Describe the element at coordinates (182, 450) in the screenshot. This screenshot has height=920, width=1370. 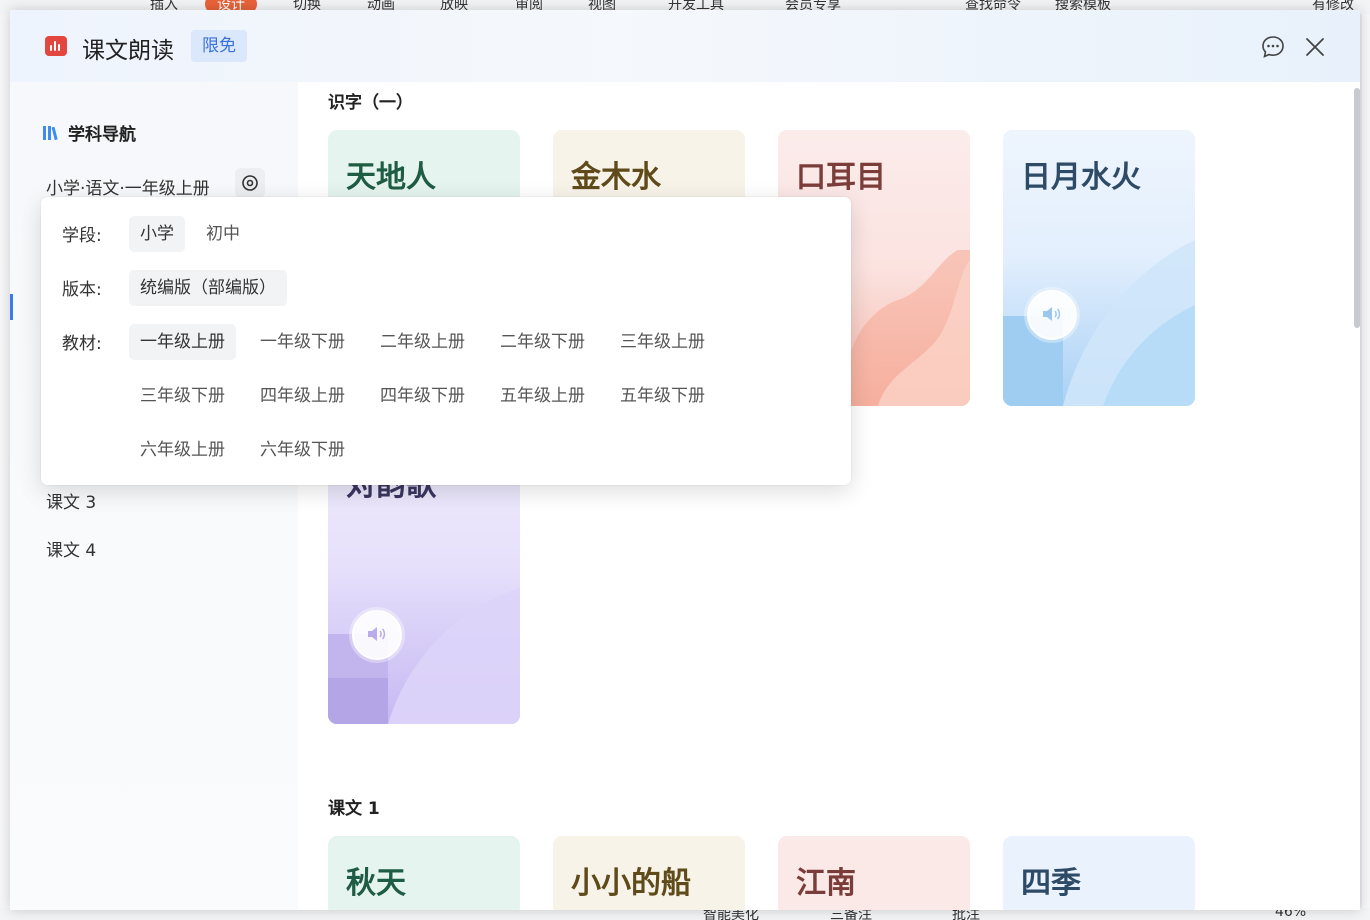
I see `textbook-option: 六年级上册` at that location.